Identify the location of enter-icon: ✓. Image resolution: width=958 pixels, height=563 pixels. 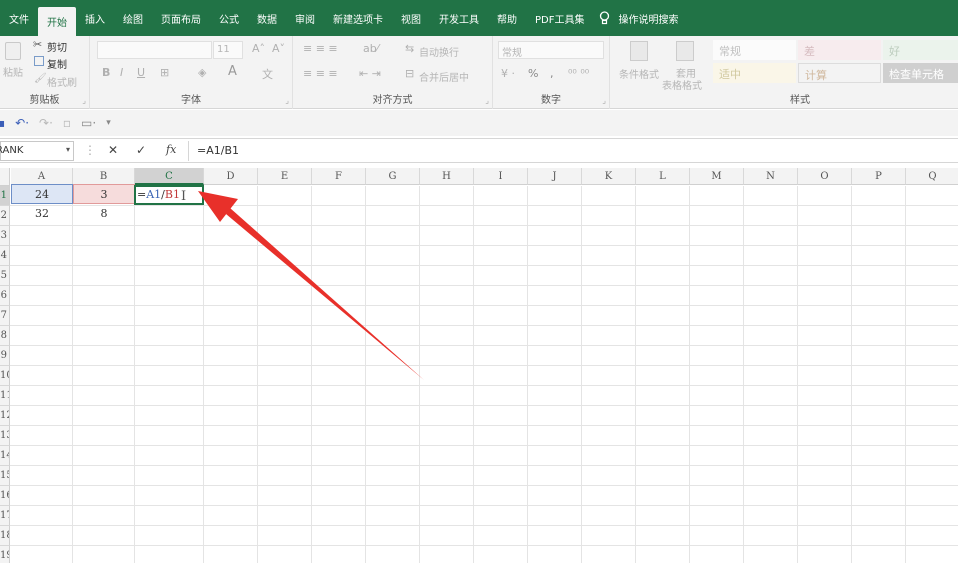
(141, 150).